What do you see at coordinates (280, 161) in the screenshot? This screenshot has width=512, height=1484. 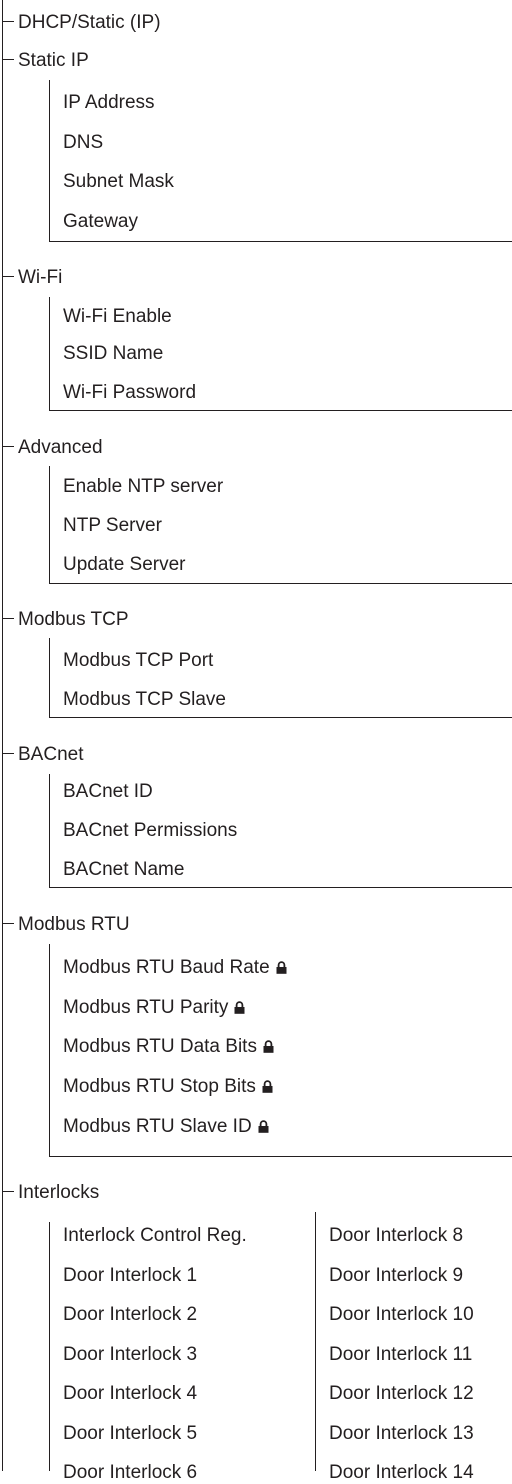 I see `group-static-ip: IP Address DNS Subnet Mask Gateway` at bounding box center [280, 161].